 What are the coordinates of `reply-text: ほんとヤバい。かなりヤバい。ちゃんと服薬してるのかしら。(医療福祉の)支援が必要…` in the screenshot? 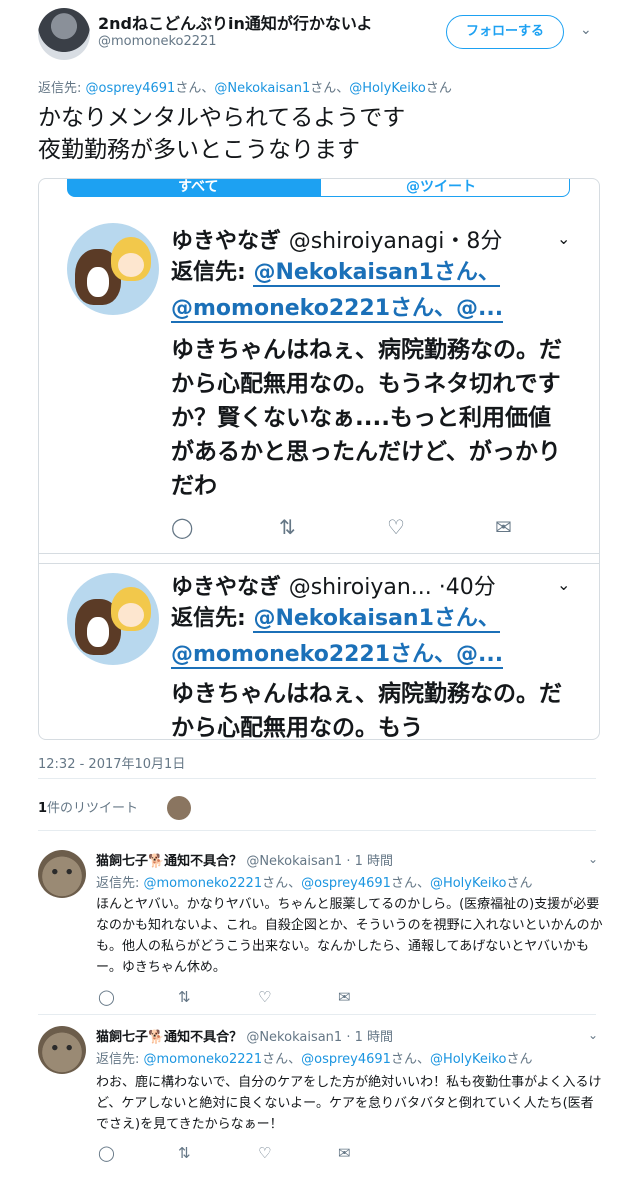 It's located at (349, 936).